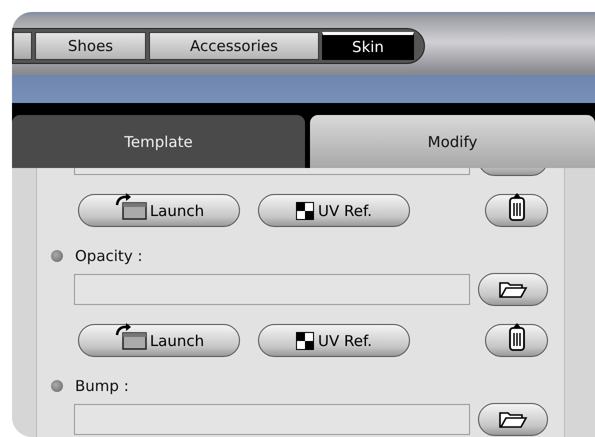 The height and width of the screenshot is (437, 595). Describe the element at coordinates (452, 141) in the screenshot. I see `mode-tab: Modify` at that location.